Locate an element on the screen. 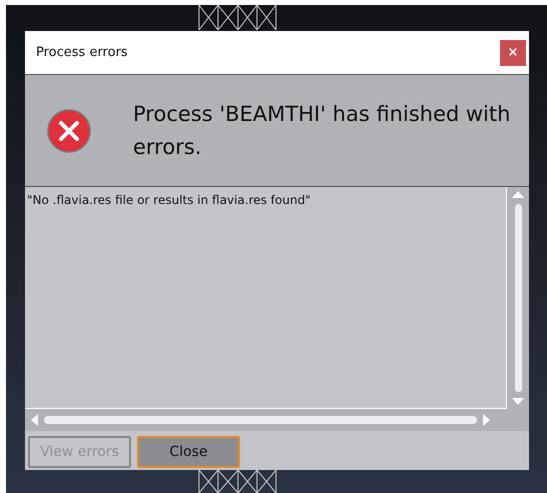 The height and width of the screenshot is (493, 547). horizontal-scrollbar is located at coordinates (277, 420).